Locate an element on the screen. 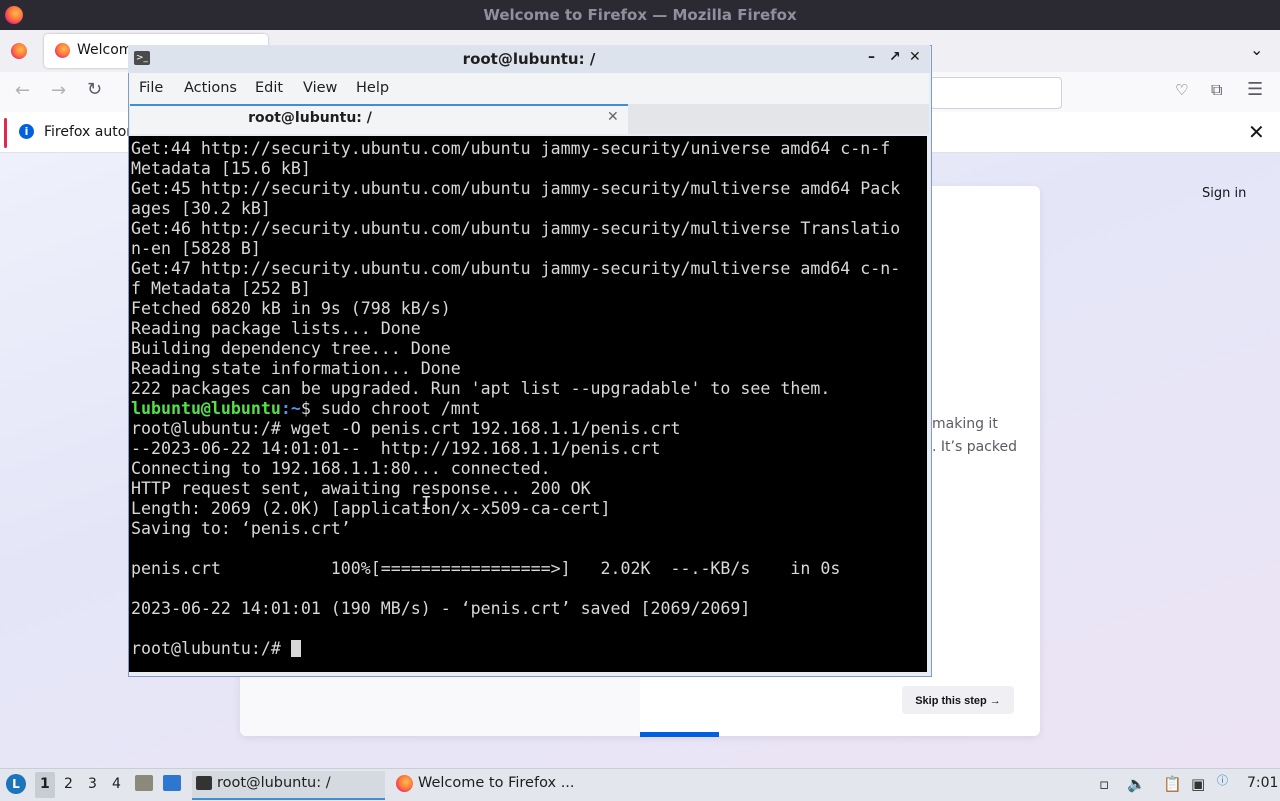 This screenshot has width=1280, height=801. back-arrow-icon: ← is located at coordinates (22, 90).